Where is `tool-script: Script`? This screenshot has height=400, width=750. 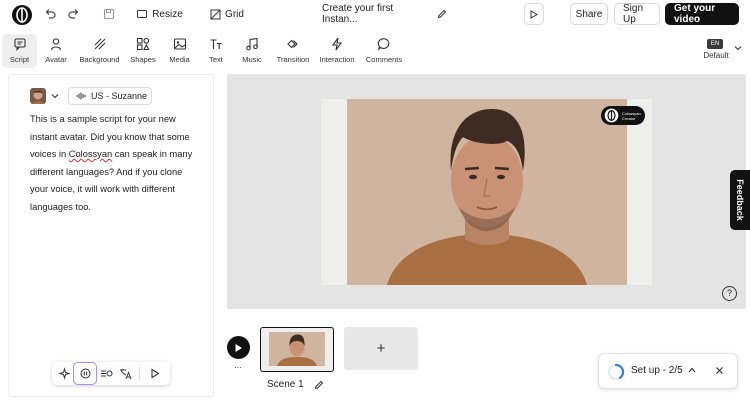
tool-script: Script is located at coordinates (19, 51).